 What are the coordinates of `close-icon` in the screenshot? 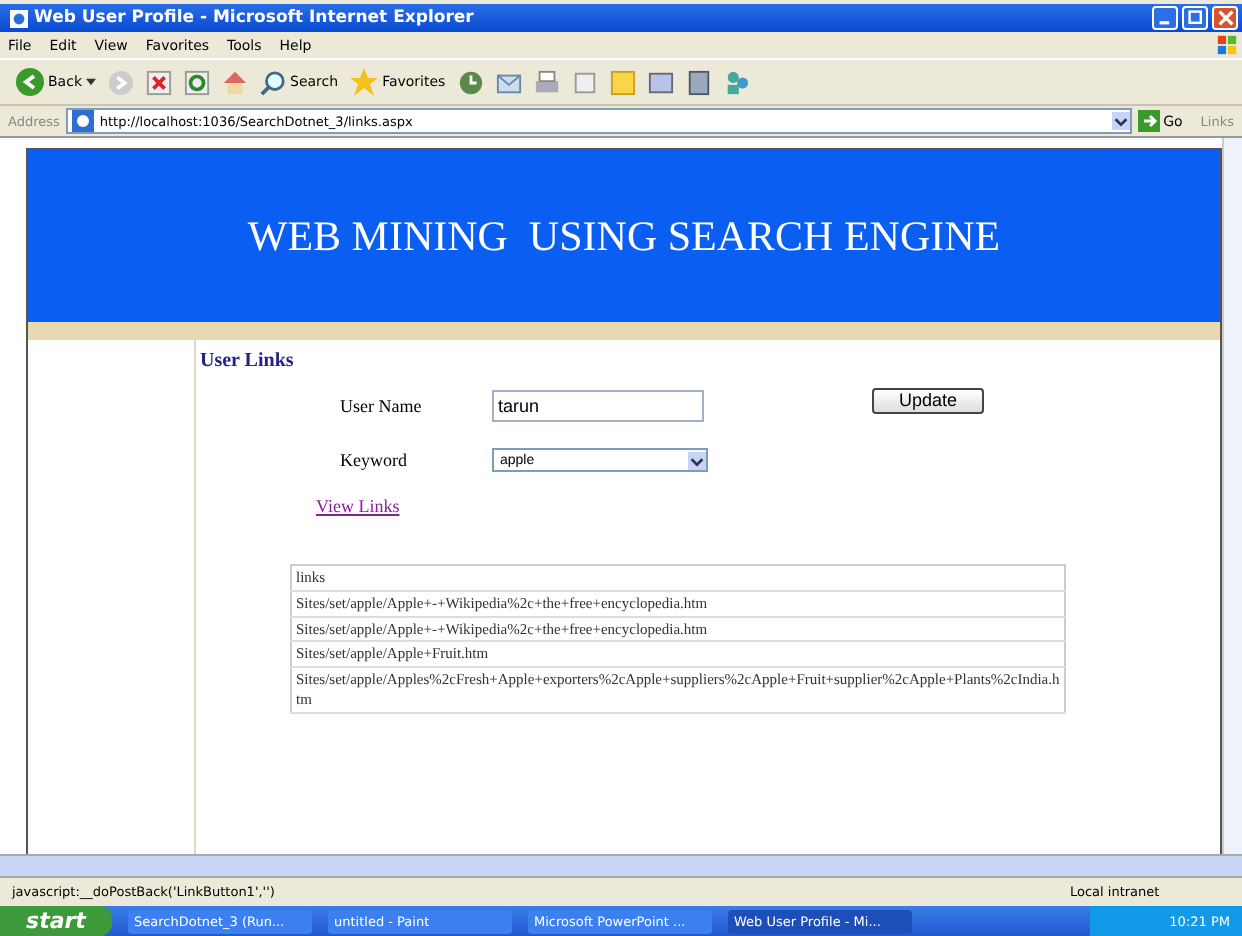 It's located at (1225, 18).